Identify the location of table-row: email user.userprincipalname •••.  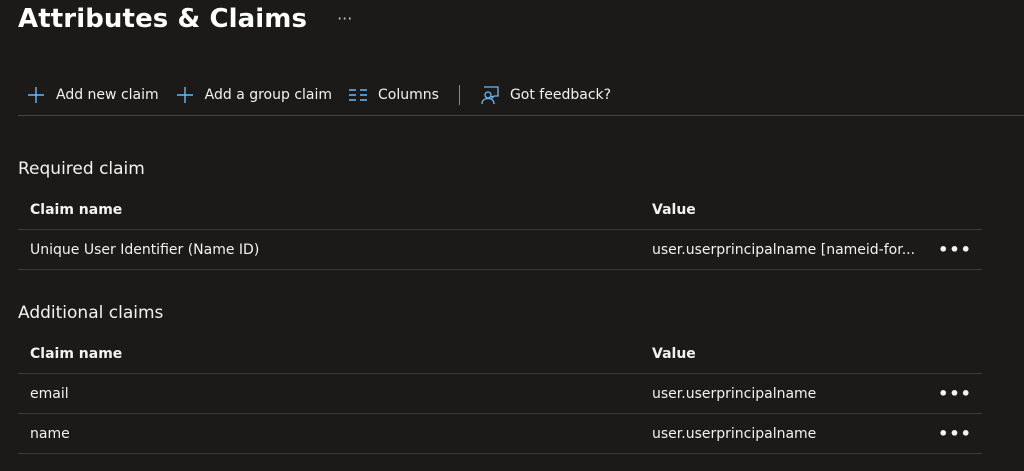
(500, 394).